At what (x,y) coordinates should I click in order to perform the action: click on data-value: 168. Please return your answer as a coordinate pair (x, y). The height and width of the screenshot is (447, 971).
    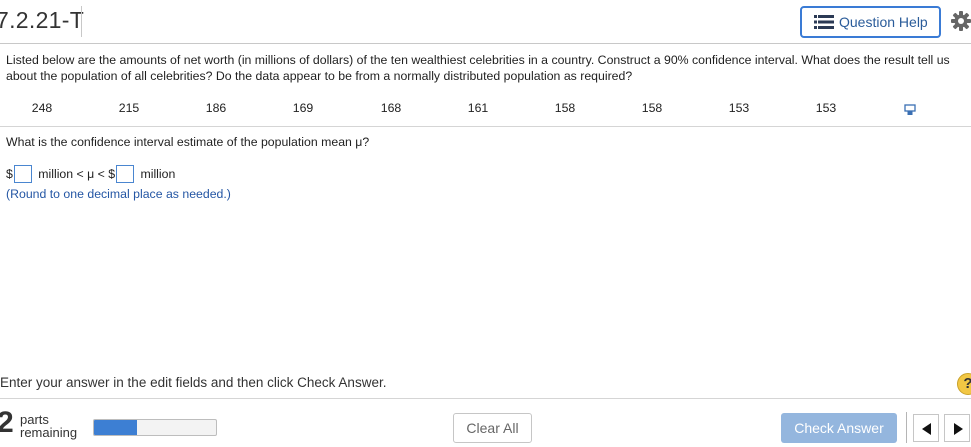
    Looking at the image, I should click on (391, 108).